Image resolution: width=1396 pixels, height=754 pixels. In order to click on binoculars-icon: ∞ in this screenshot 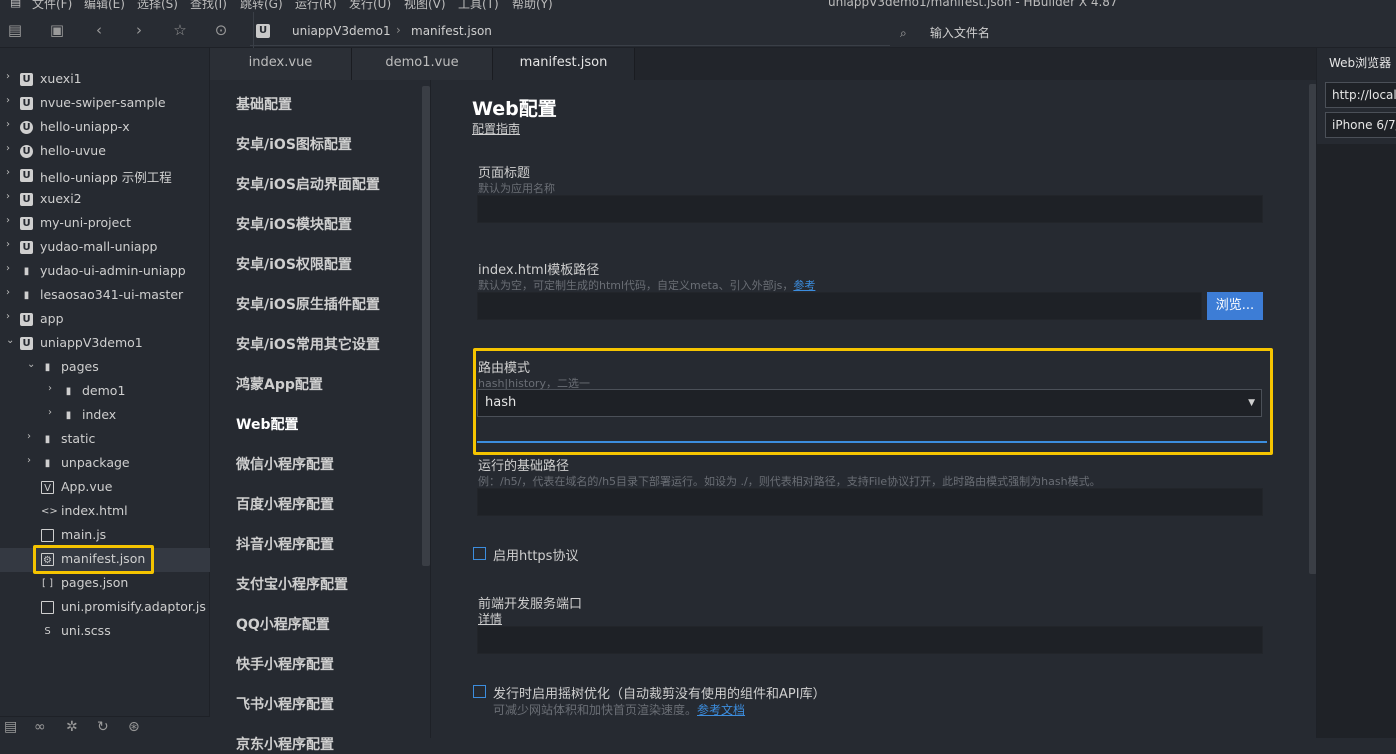, I will do `click(40, 727)`.